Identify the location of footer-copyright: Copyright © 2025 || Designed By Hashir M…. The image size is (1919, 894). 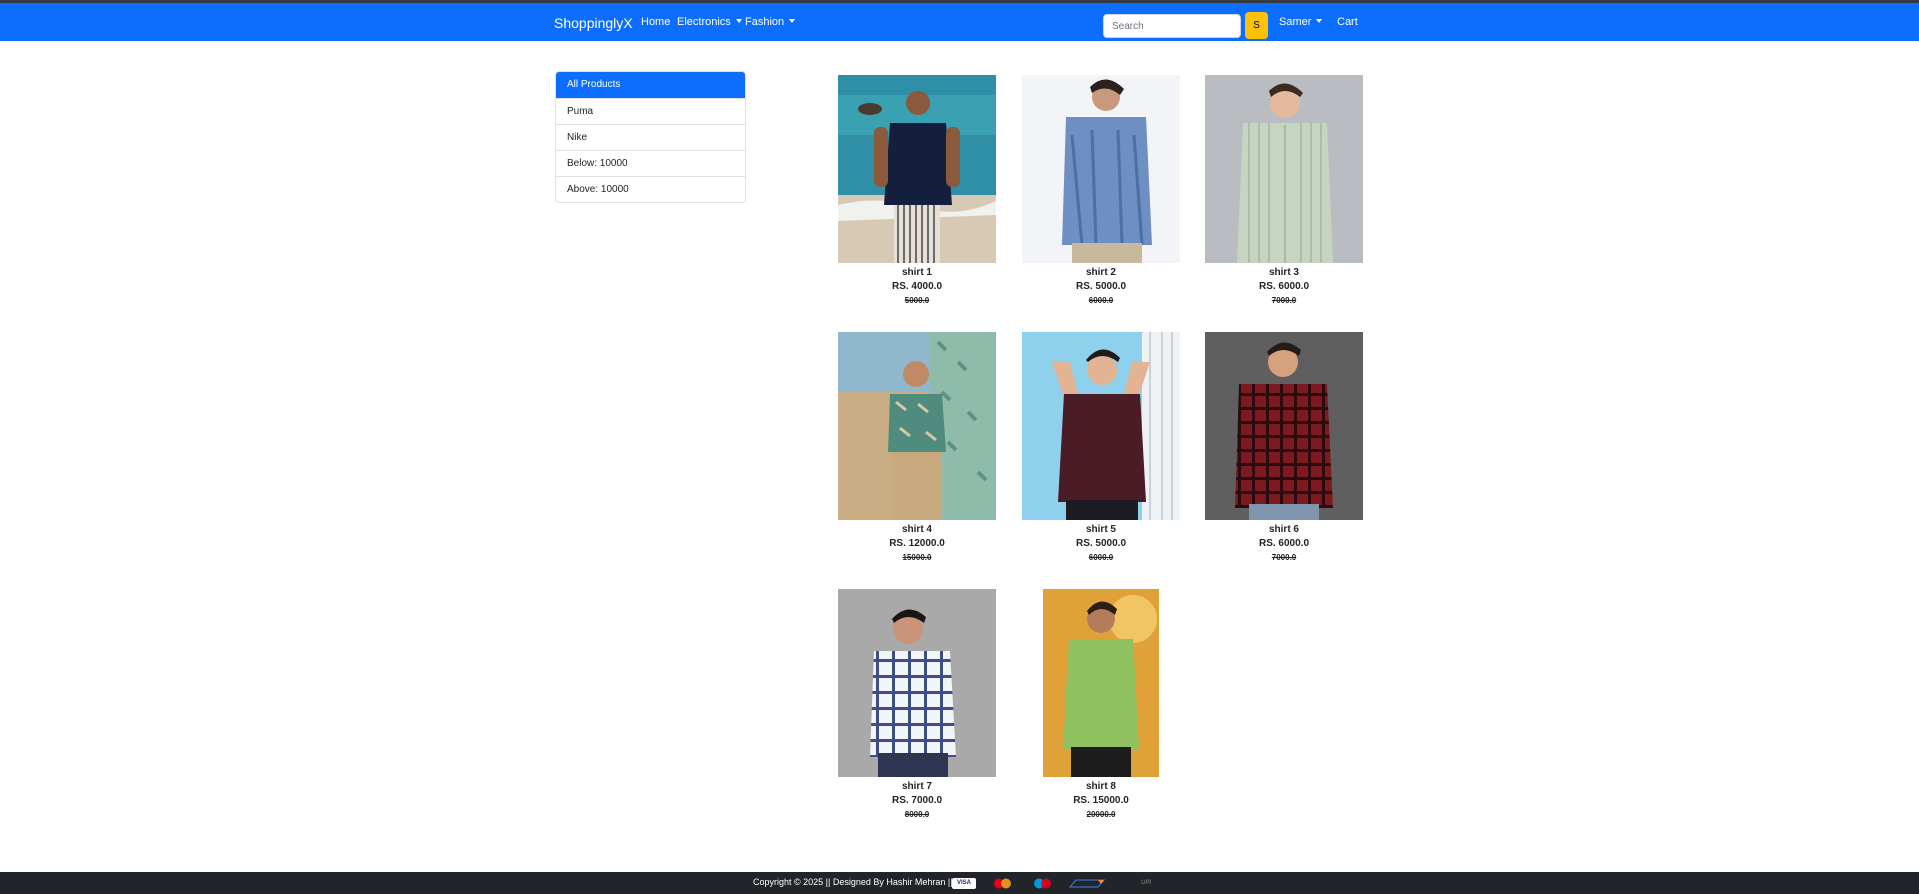
(853, 882).